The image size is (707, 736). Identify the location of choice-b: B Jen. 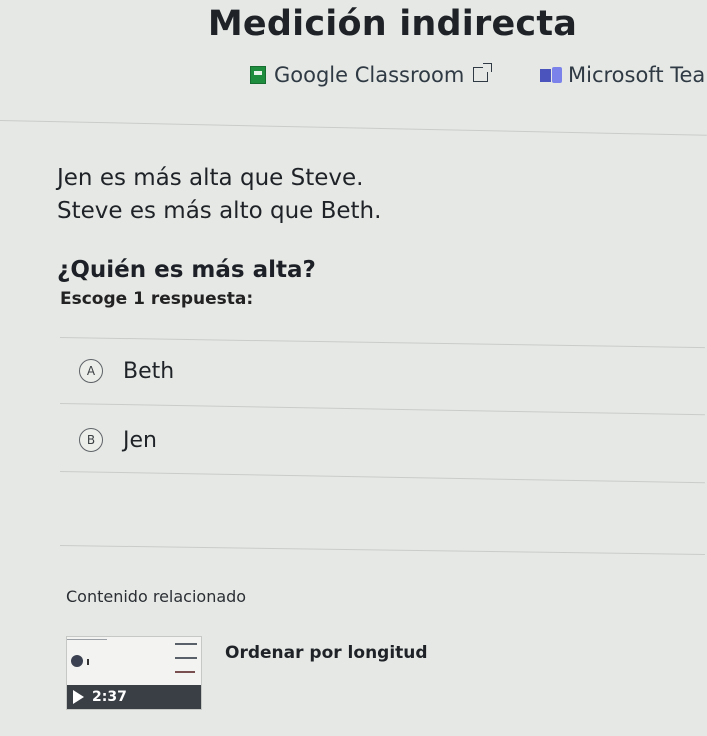
(115, 440).